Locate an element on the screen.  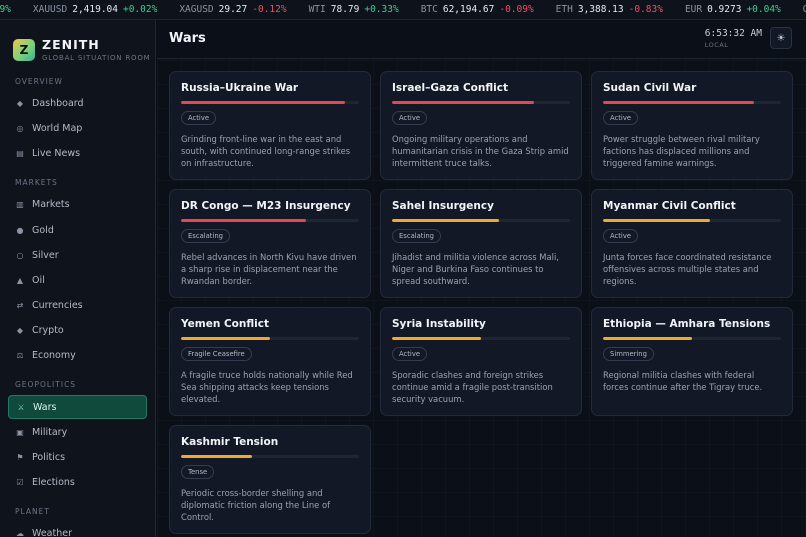
ticker-symbol: XAUUSD is located at coordinates (50, 9).